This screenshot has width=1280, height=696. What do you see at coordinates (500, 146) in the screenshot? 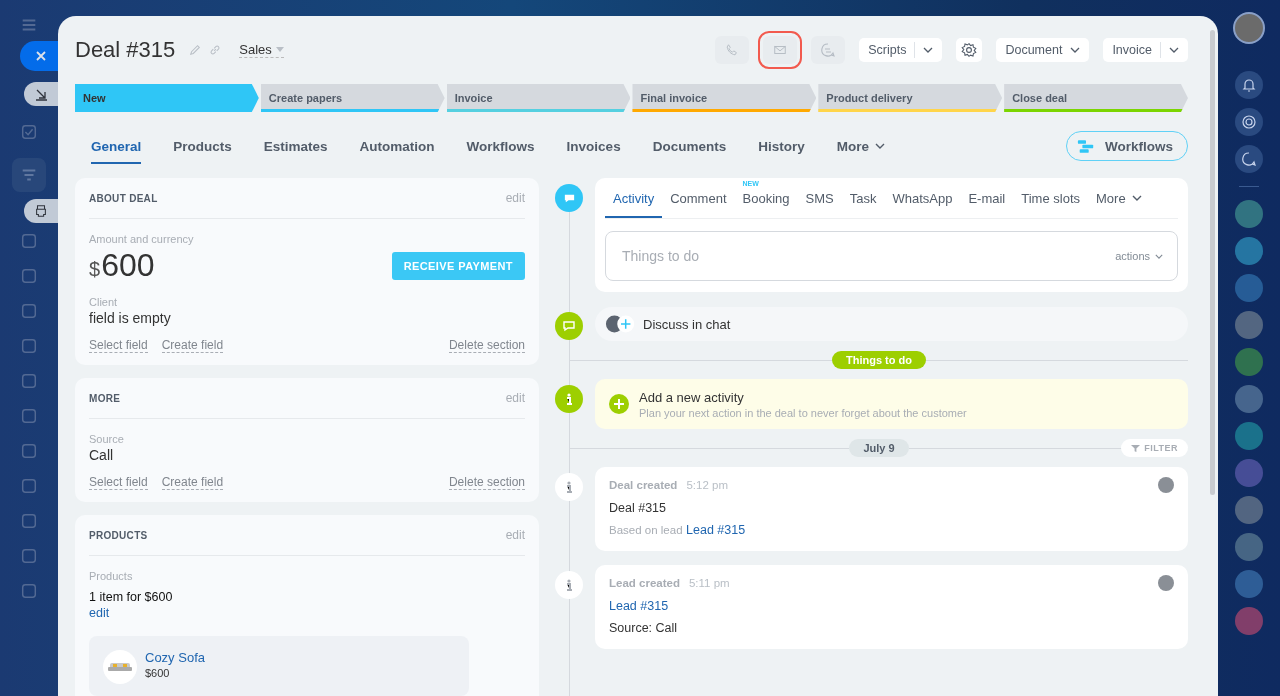
I see `tab: Workflows` at bounding box center [500, 146].